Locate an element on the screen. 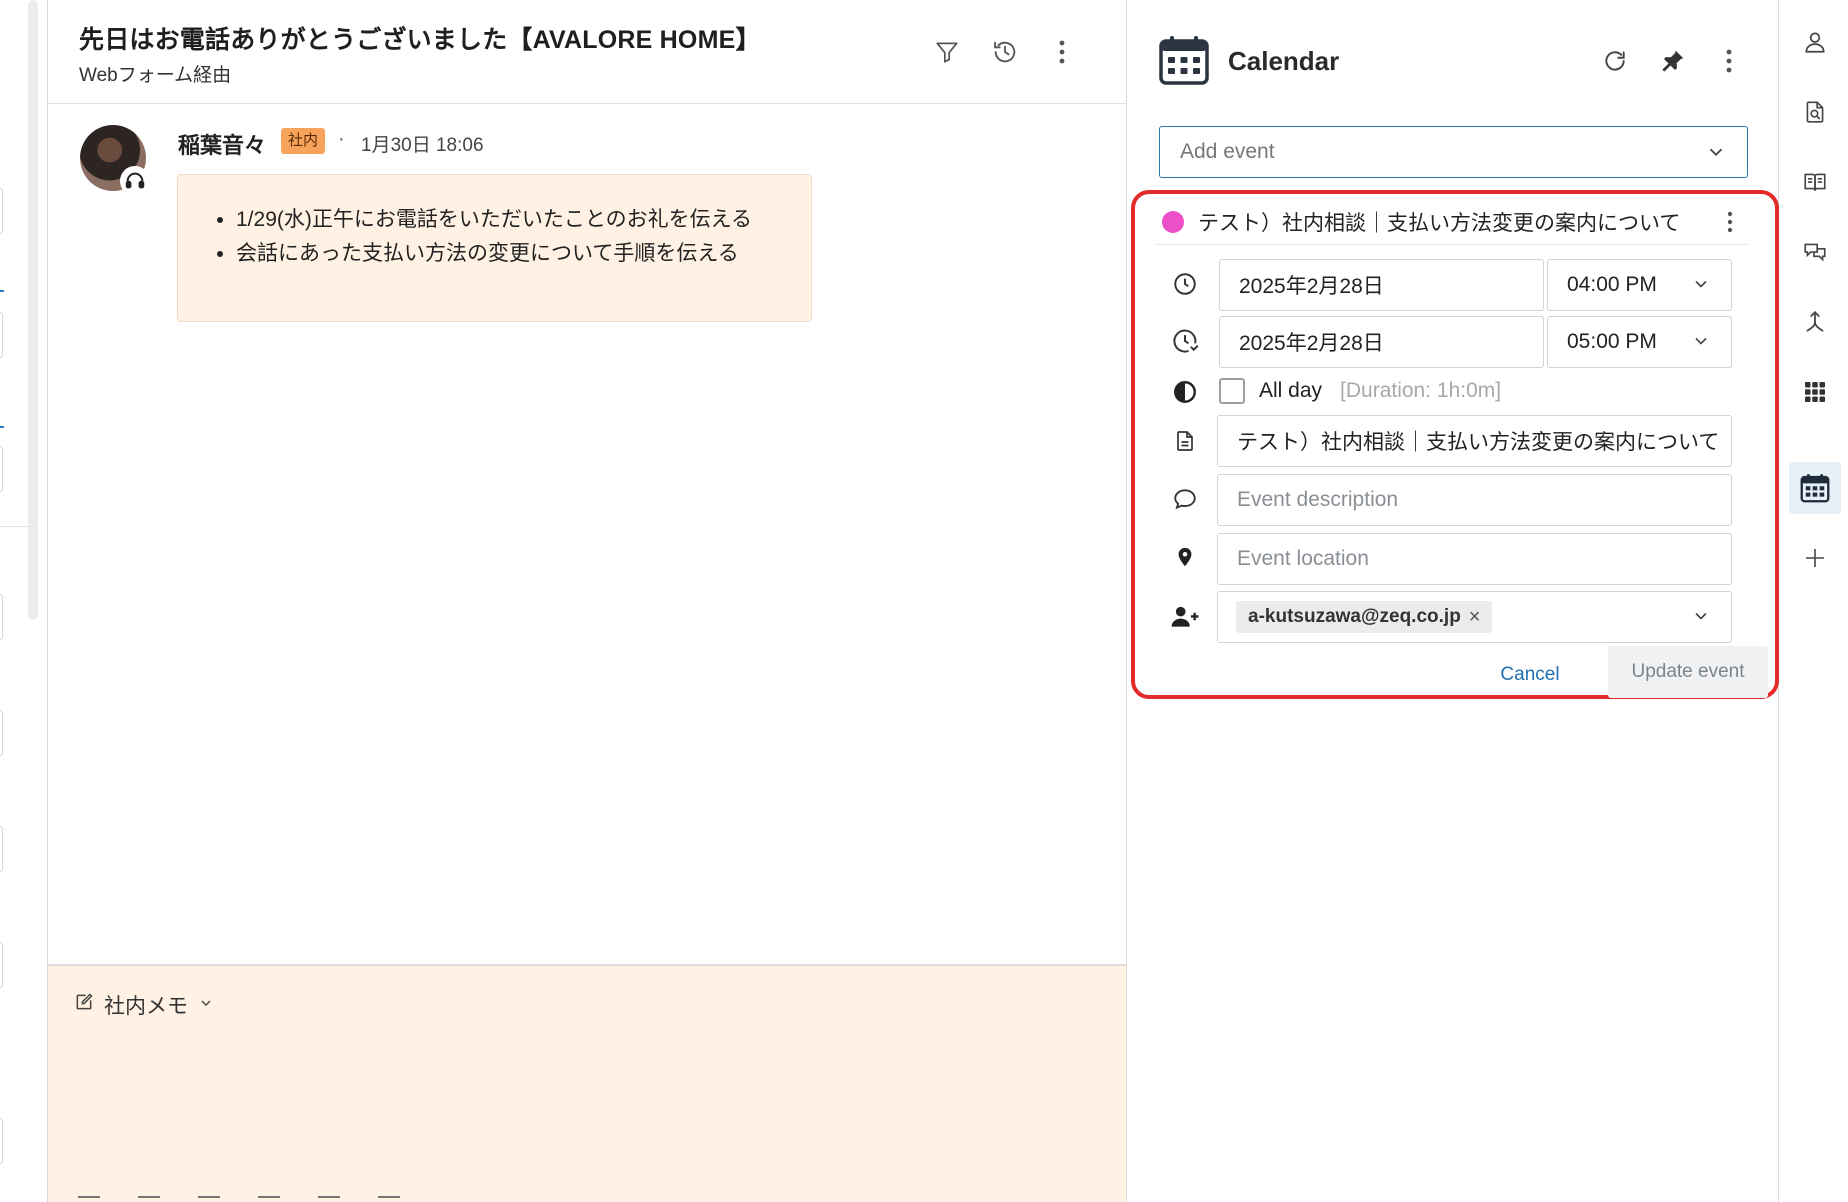  filter-icon is located at coordinates (947, 52).